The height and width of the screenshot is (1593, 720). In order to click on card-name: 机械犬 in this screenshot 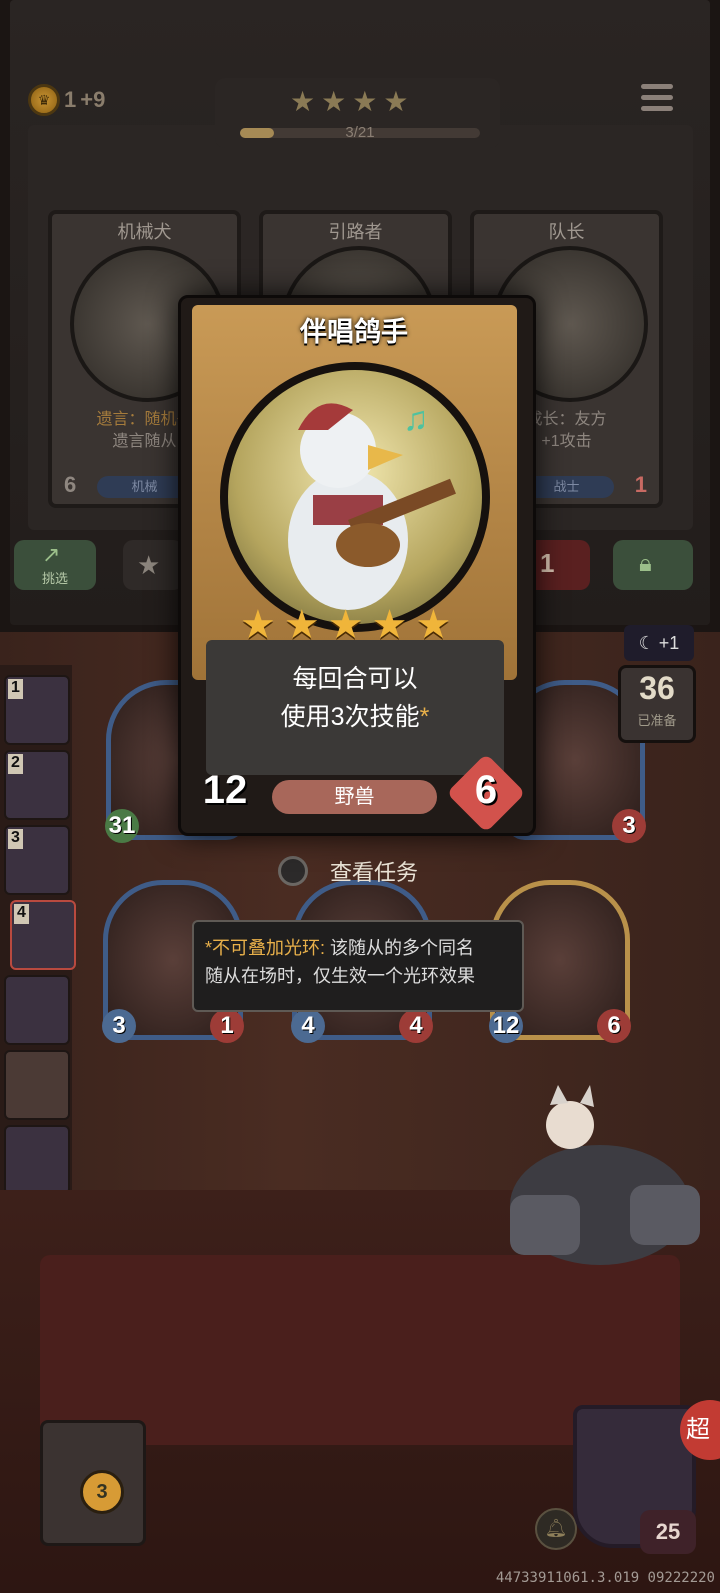, I will do `click(144, 232)`.